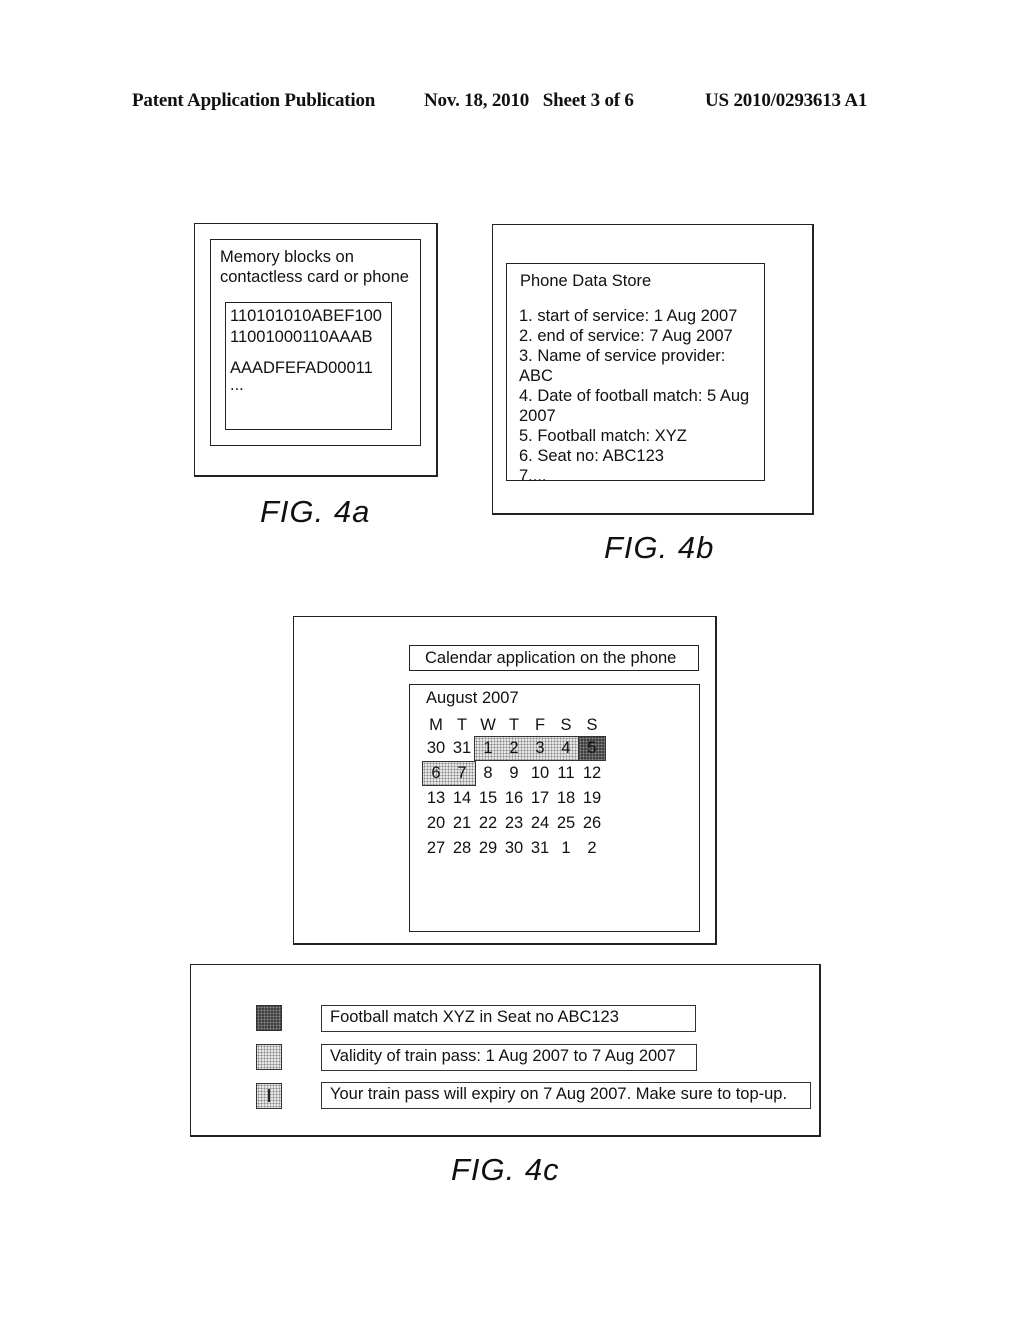 The height and width of the screenshot is (1320, 1024). I want to click on memory-blocks-title-line-1: Memory blocks on, so click(287, 257).